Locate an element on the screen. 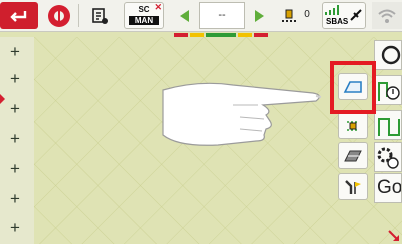  next-button is located at coordinates (260, 15).